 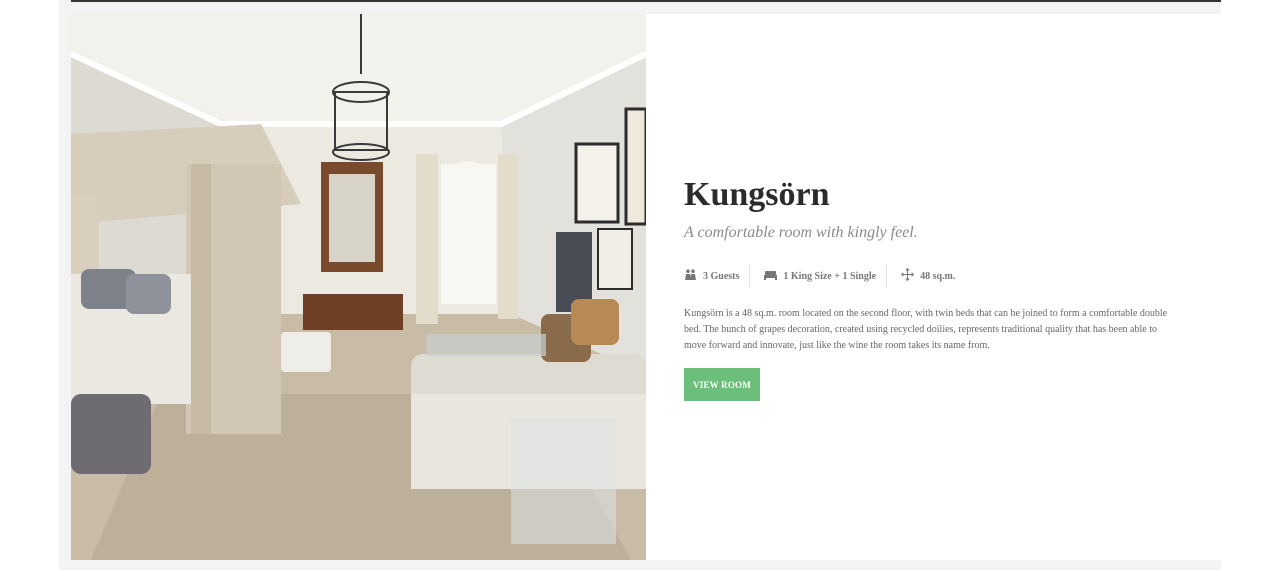 I want to click on bed-icon, so click(x=773, y=276).